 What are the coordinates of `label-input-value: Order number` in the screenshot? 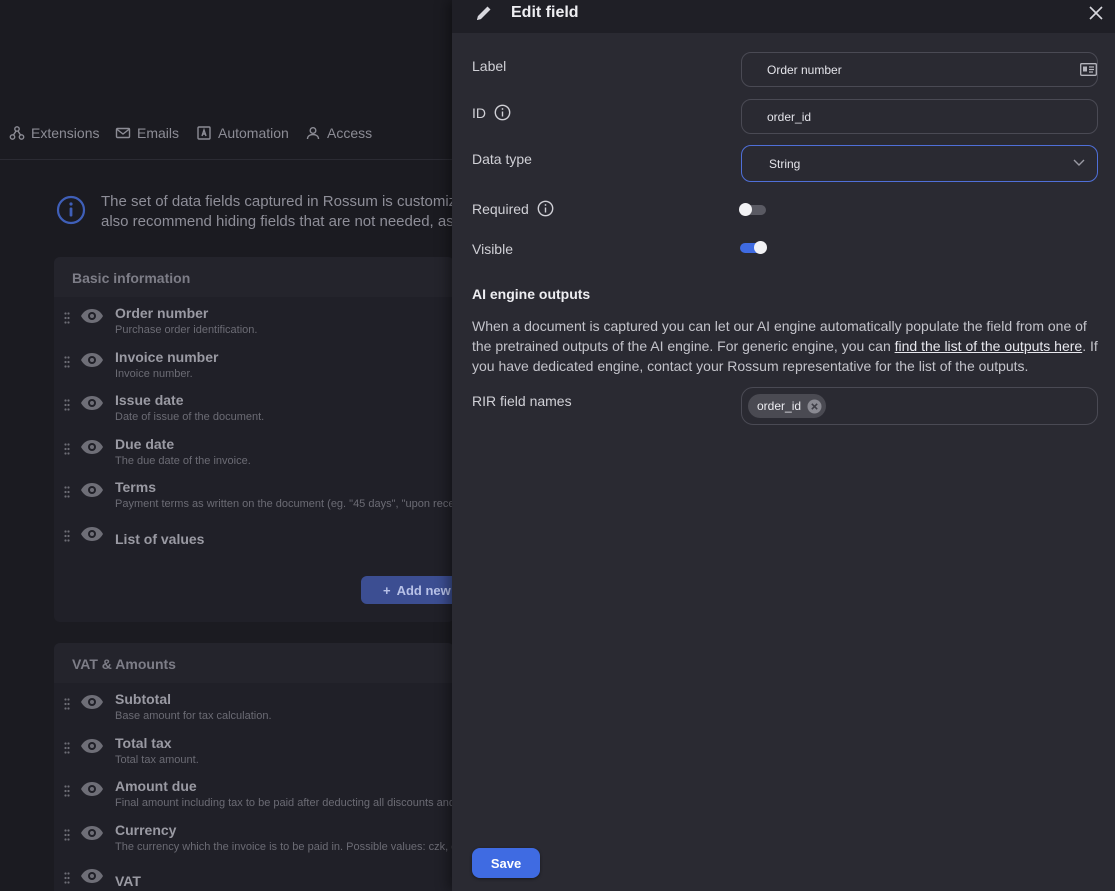 It's located at (804, 69).